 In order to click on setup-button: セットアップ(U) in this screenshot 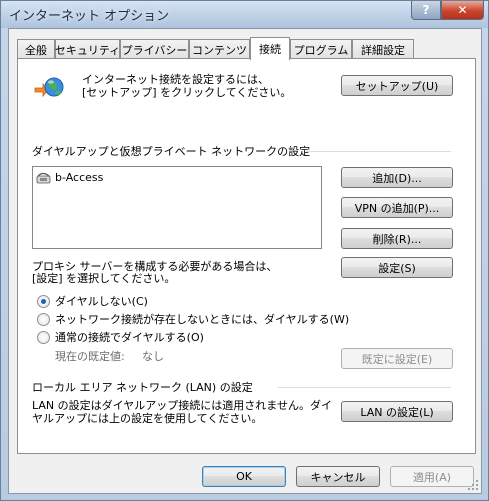, I will do `click(397, 85)`.